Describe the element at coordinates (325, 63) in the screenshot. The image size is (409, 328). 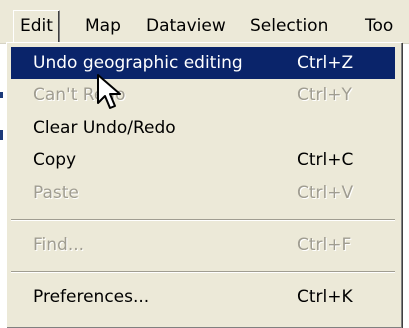
I see `menu-item-shortcut: Ctrl+Z` at that location.